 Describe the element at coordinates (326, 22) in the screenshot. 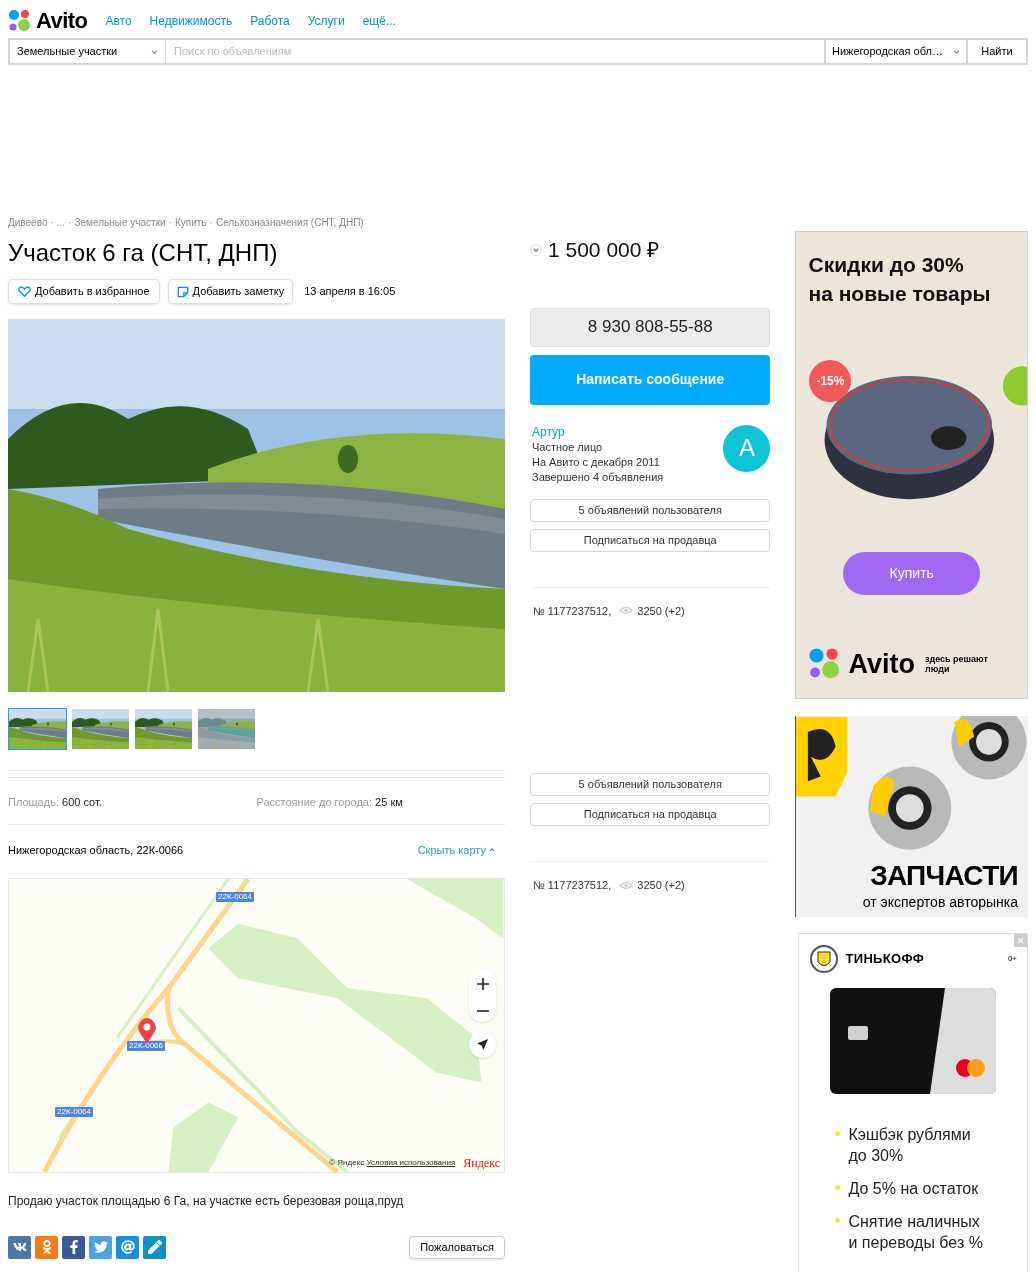

I see `nav-link: Услуги` at that location.